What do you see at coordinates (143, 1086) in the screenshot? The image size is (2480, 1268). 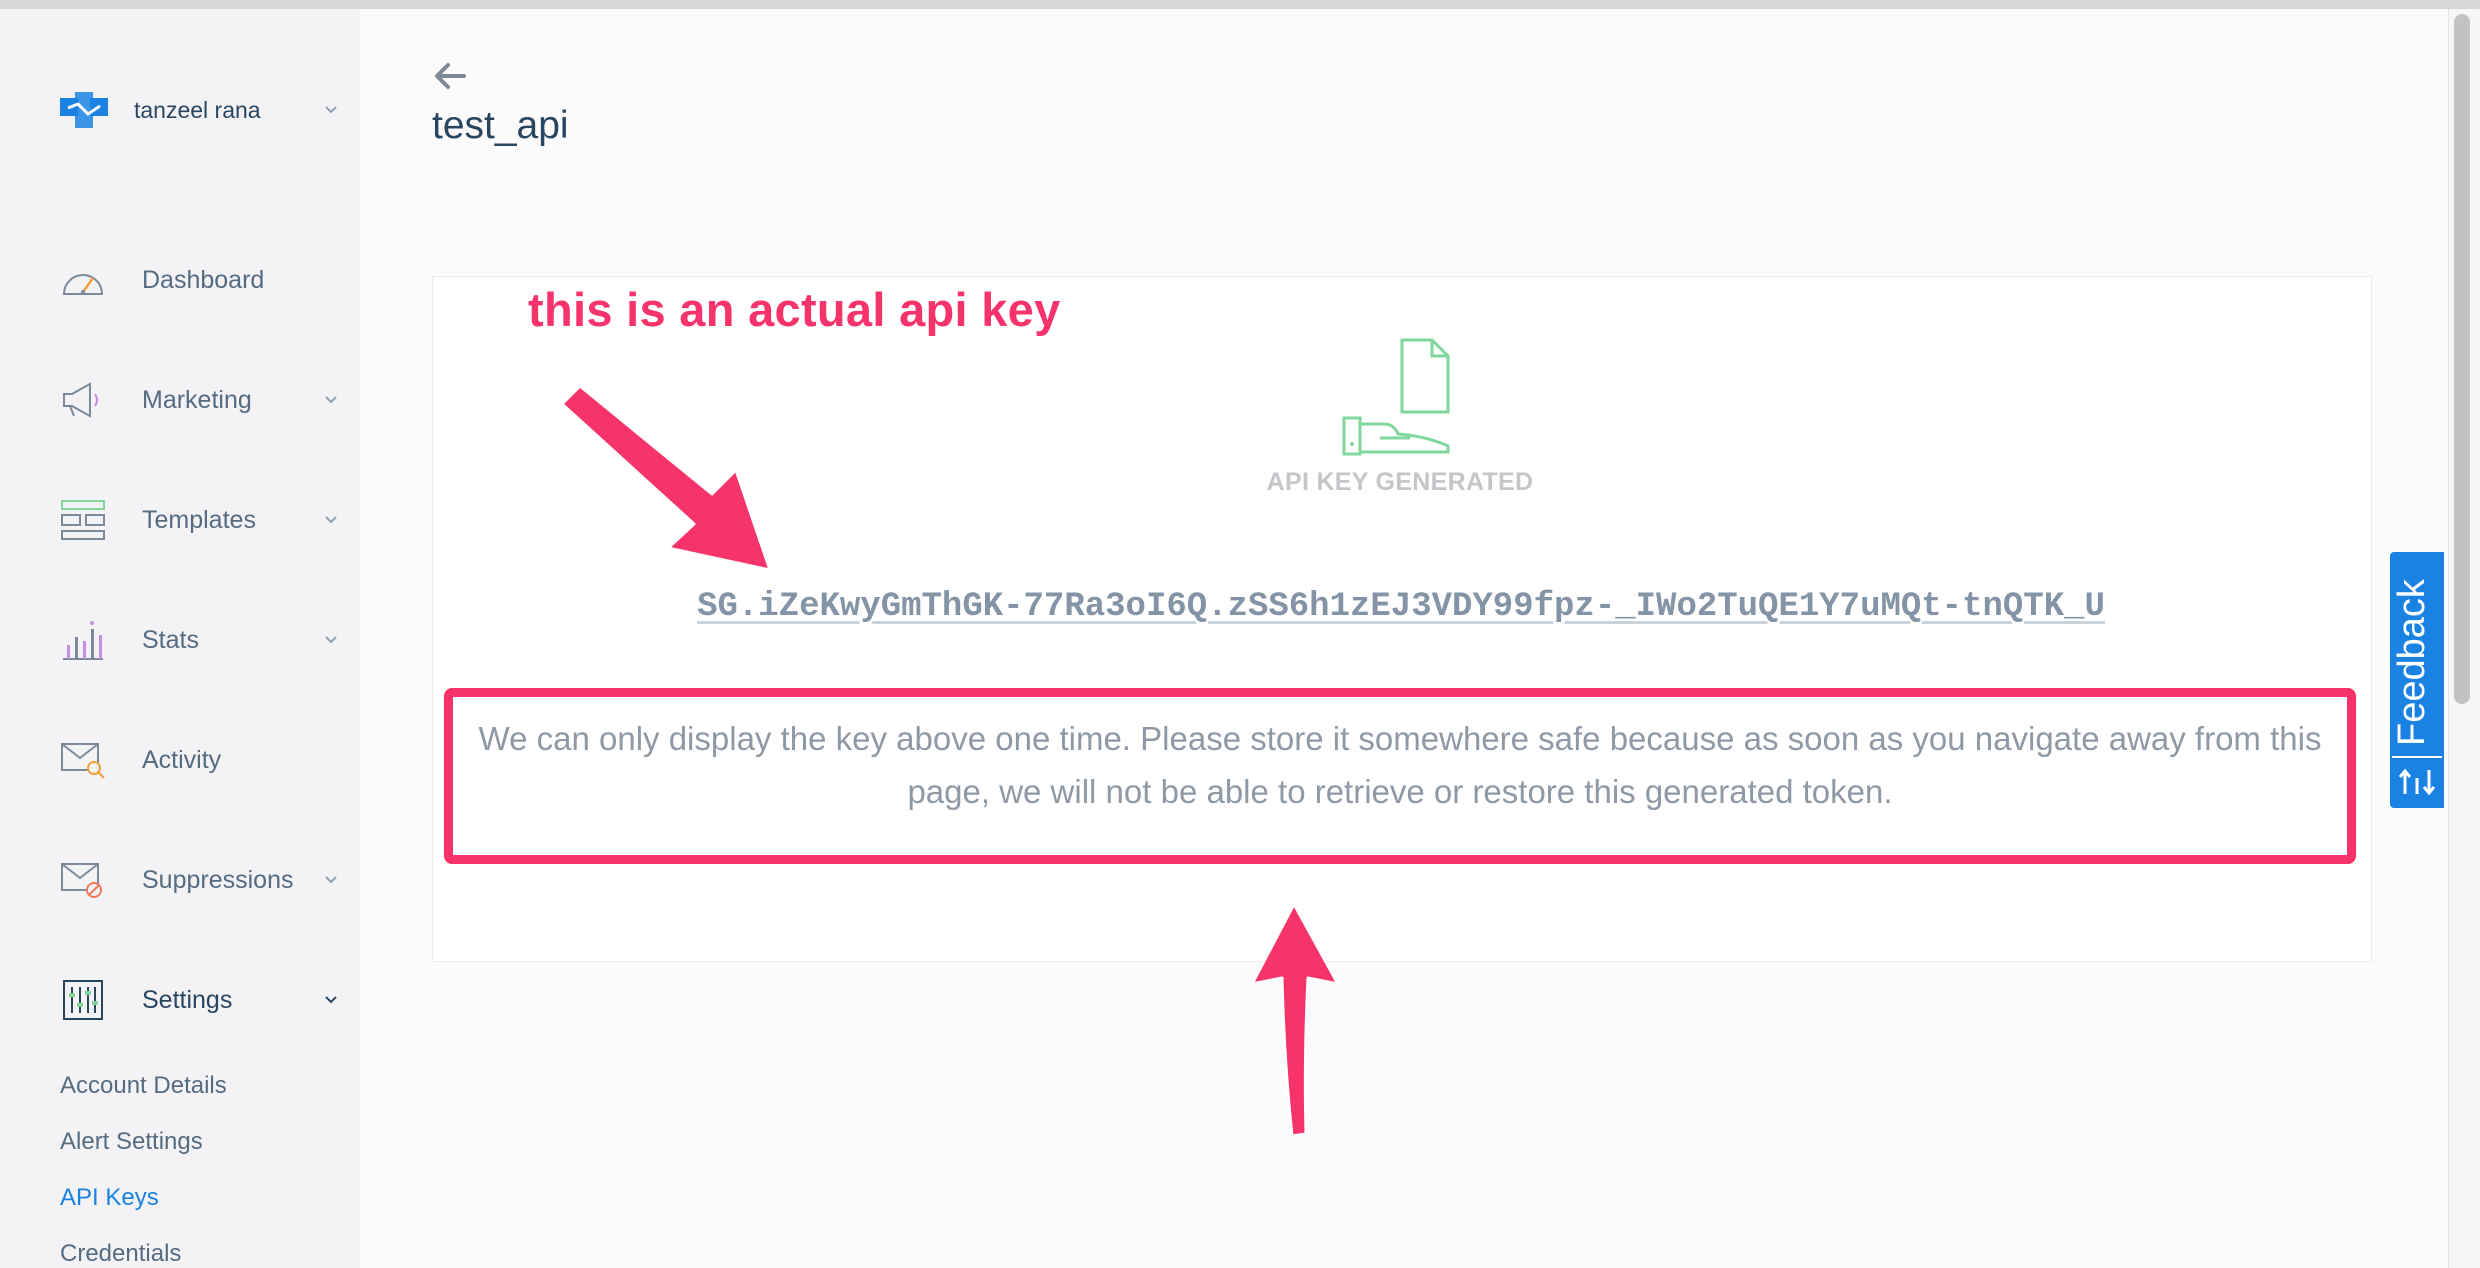 I see `sidebar-subitem-account-details: Account Details` at bounding box center [143, 1086].